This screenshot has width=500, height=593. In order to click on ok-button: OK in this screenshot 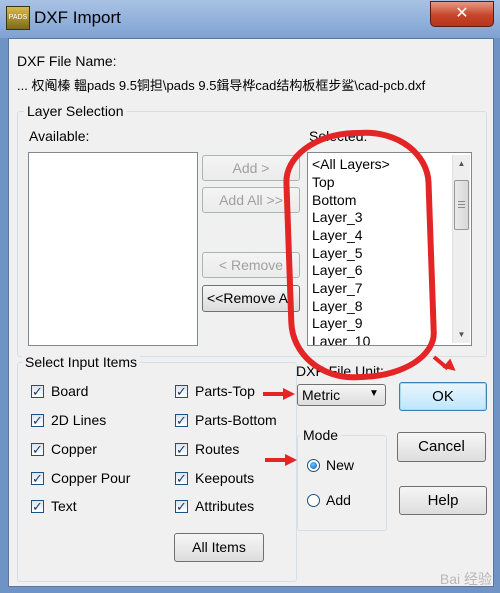, I will do `click(443, 396)`.